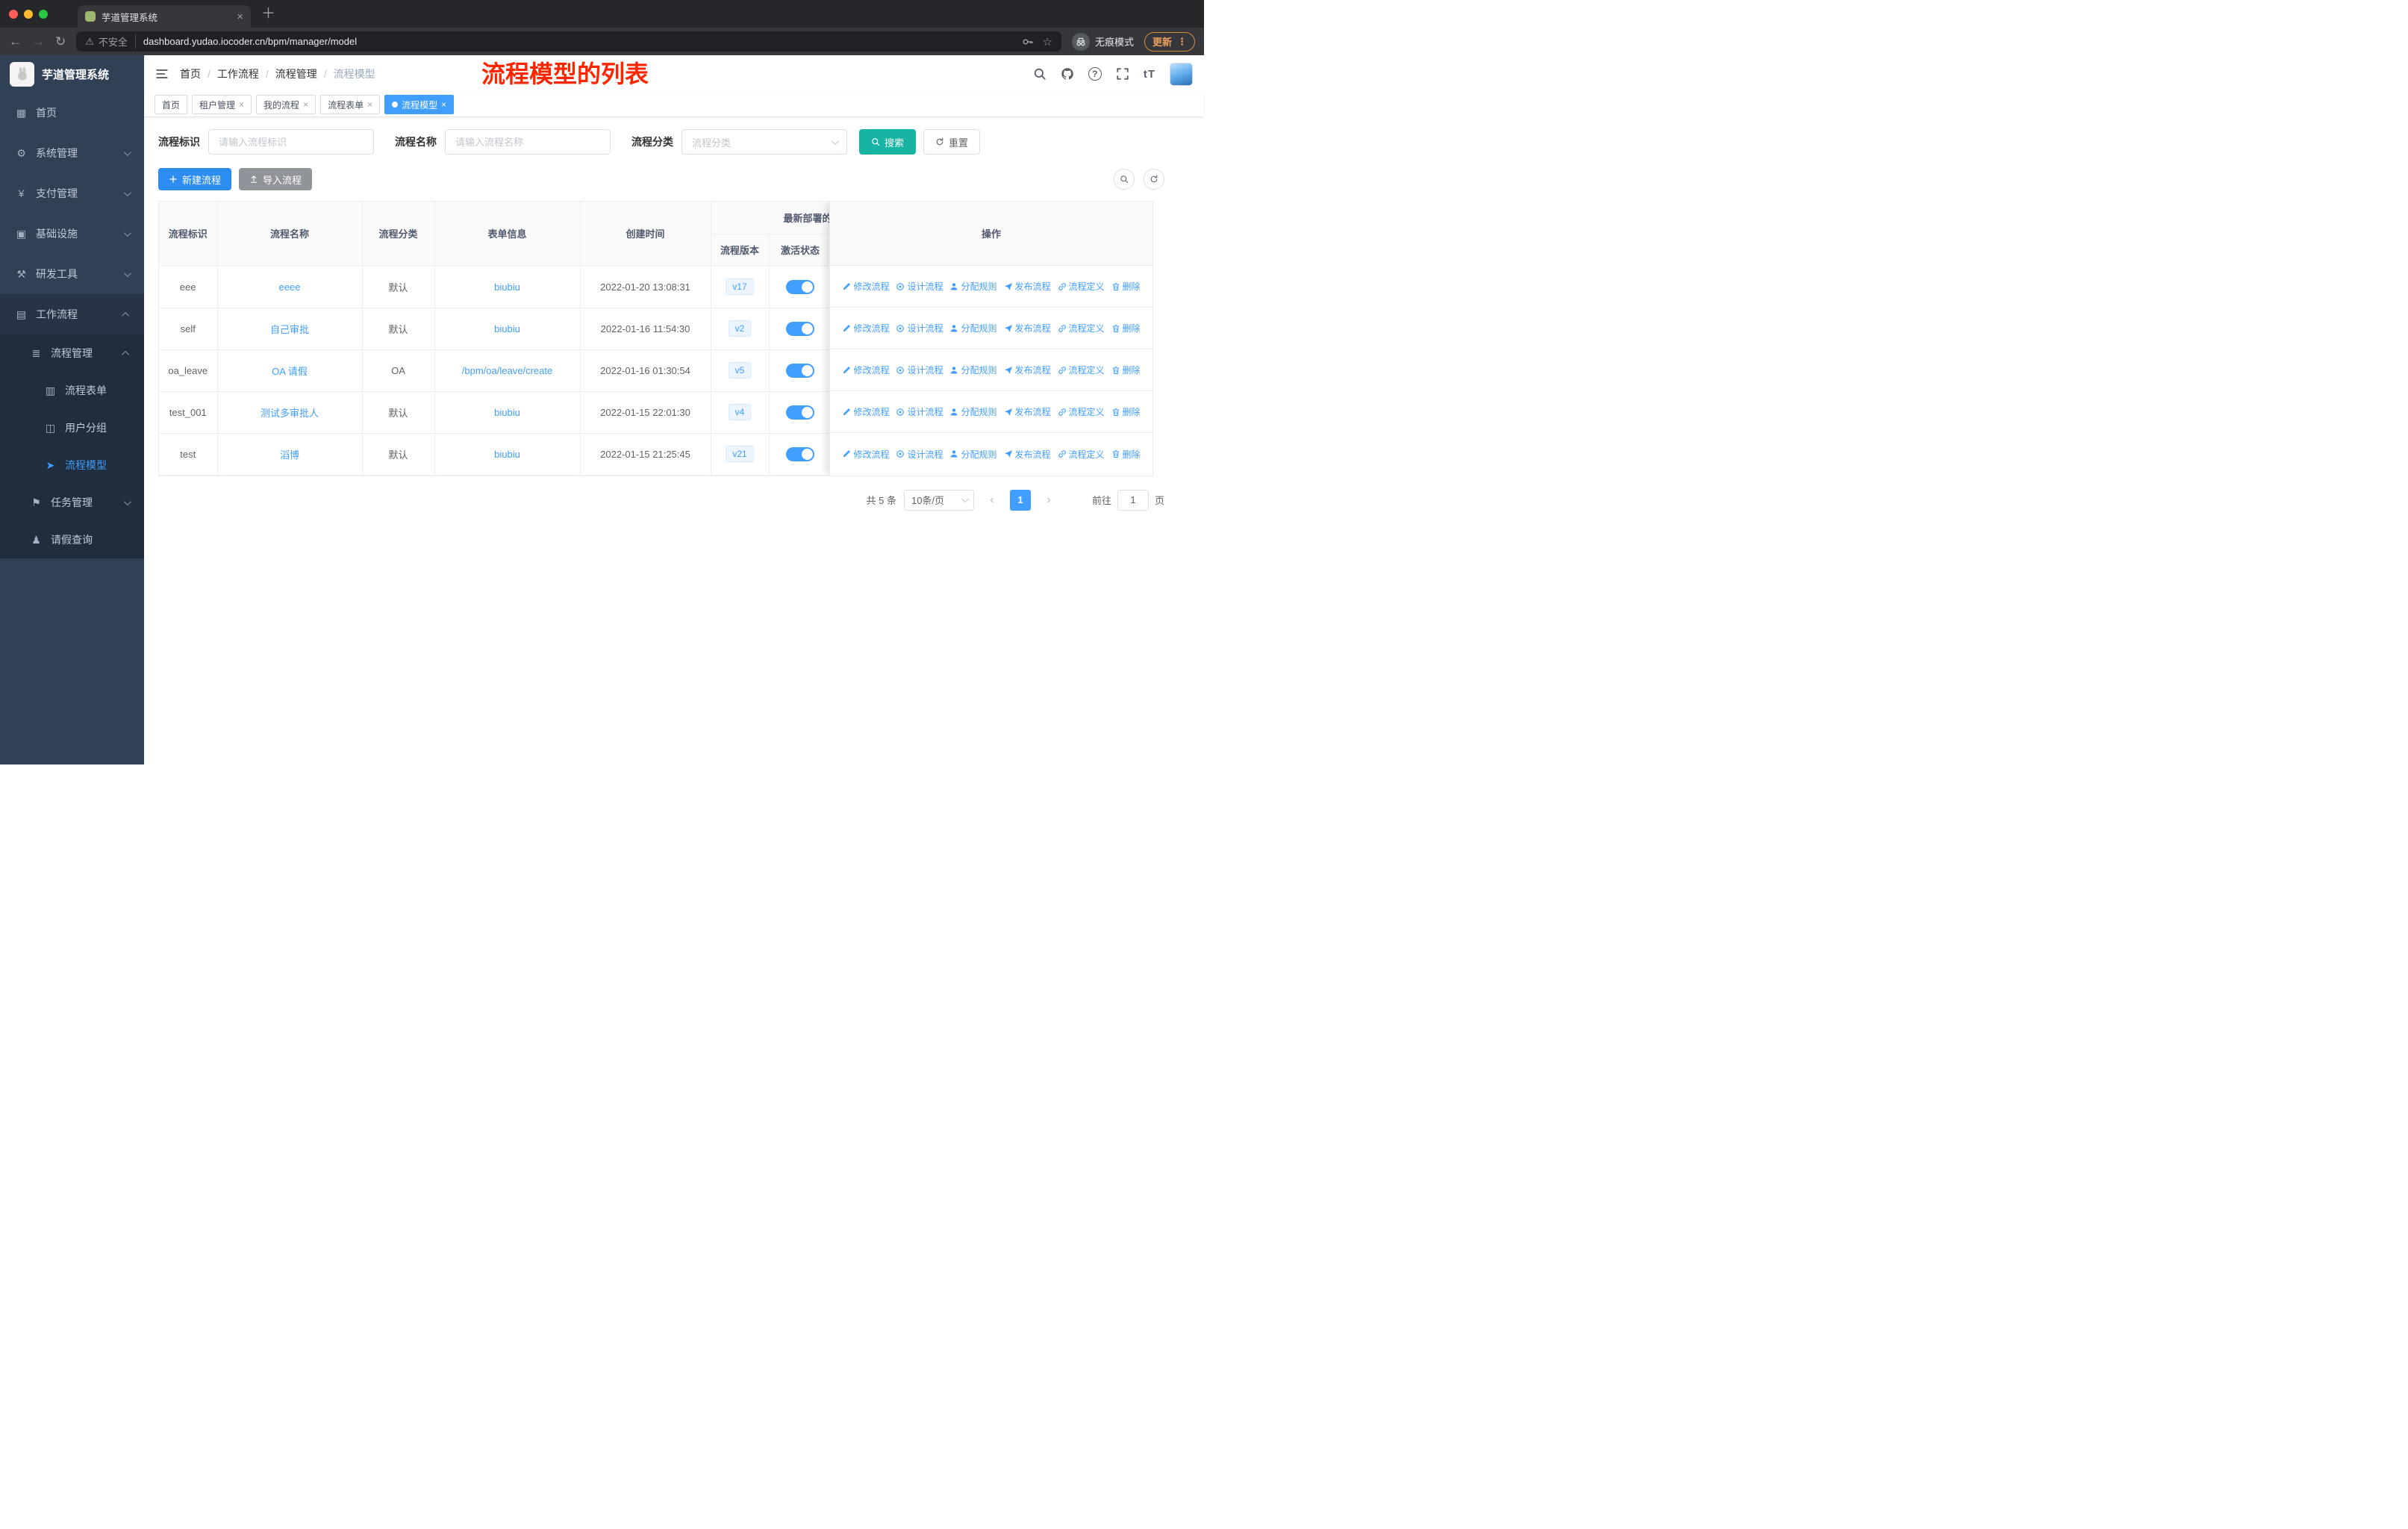 This screenshot has width=2408, height=1529. What do you see at coordinates (72, 193) in the screenshot?
I see `sidebar-item-payment: ¥ 支付管理` at bounding box center [72, 193].